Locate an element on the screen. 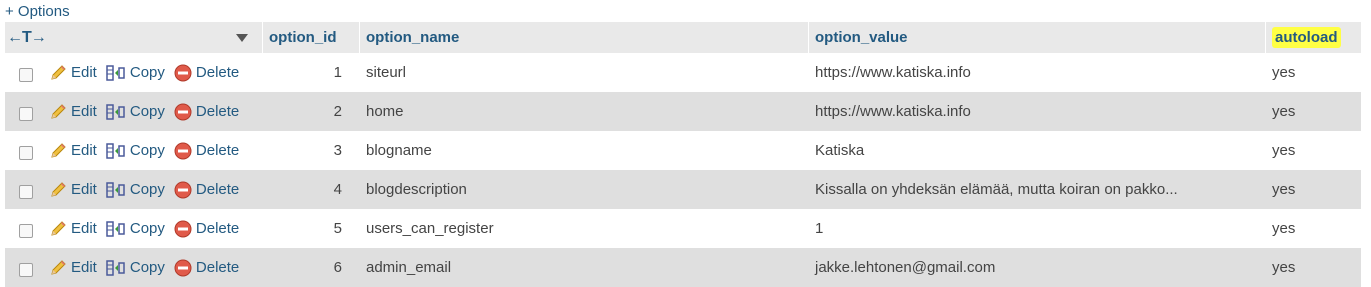 This screenshot has height=287, width=1371. column-header-option-name: option_name is located at coordinates (583, 37).